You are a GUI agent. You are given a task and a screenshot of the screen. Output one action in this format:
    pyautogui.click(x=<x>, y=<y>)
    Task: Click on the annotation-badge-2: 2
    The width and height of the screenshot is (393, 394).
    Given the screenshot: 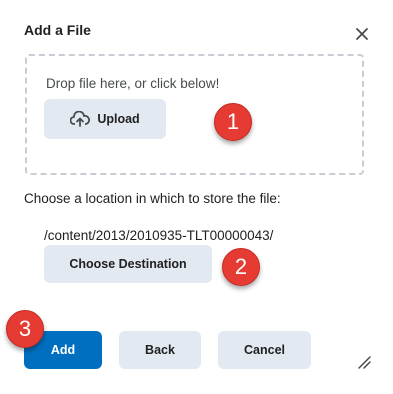 What is the action you would take?
    pyautogui.click(x=241, y=267)
    